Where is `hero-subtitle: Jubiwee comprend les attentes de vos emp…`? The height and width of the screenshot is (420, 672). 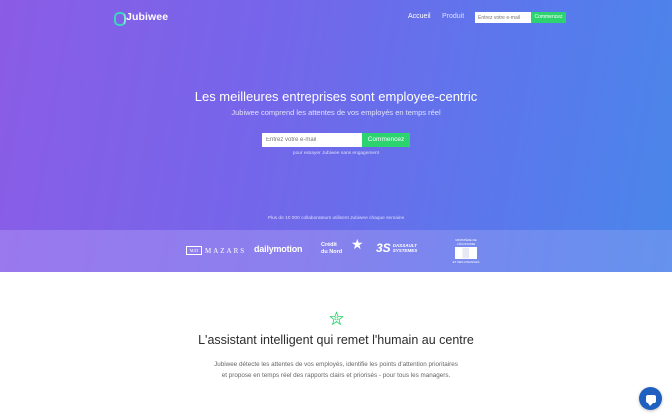
hero-subtitle: Jubiwee comprend les attentes de vos emp… is located at coordinates (336, 112).